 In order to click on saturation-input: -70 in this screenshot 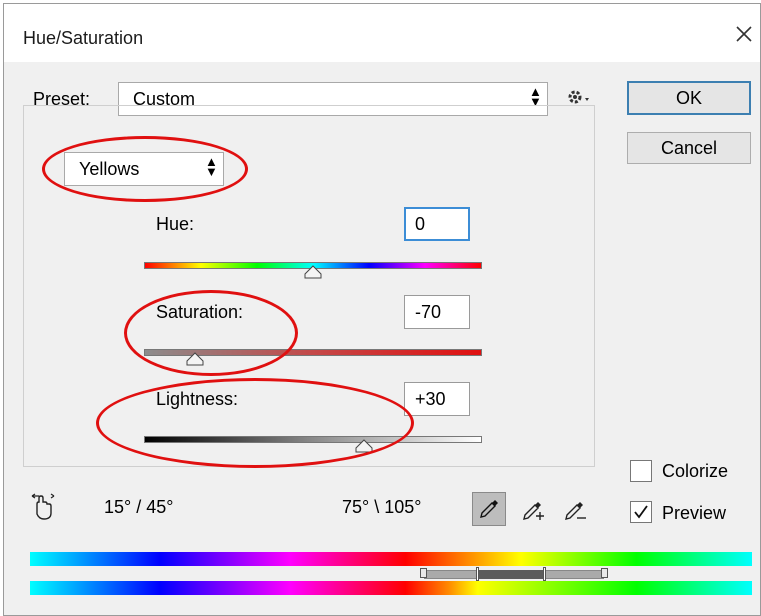, I will do `click(437, 312)`.